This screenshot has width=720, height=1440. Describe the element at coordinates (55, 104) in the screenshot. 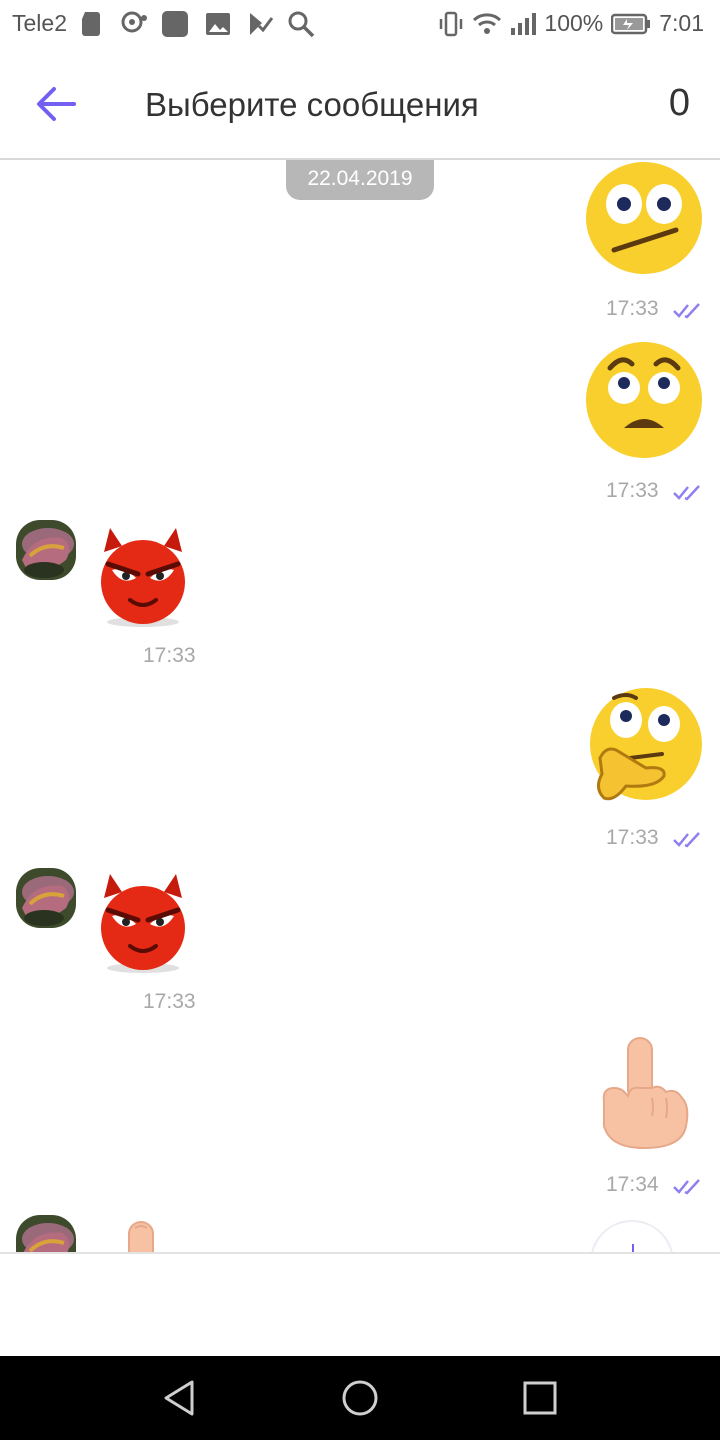

I see `back-arrow-icon` at that location.